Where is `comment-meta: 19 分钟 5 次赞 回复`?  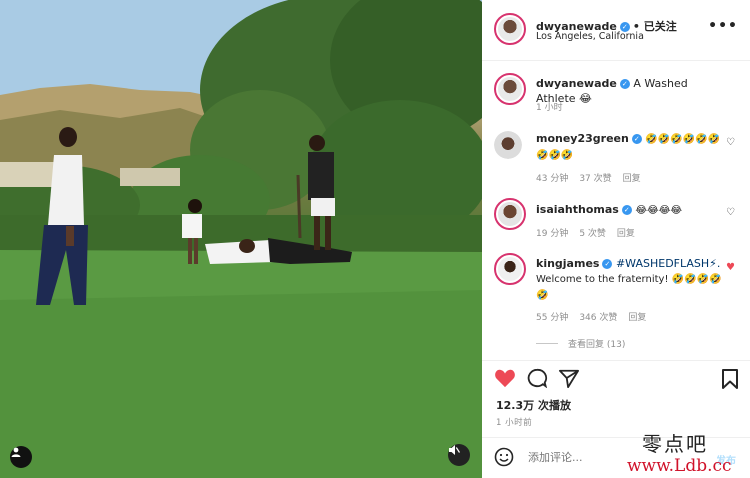
comment-meta: 19 分钟 5 次赞 回复 is located at coordinates (591, 232).